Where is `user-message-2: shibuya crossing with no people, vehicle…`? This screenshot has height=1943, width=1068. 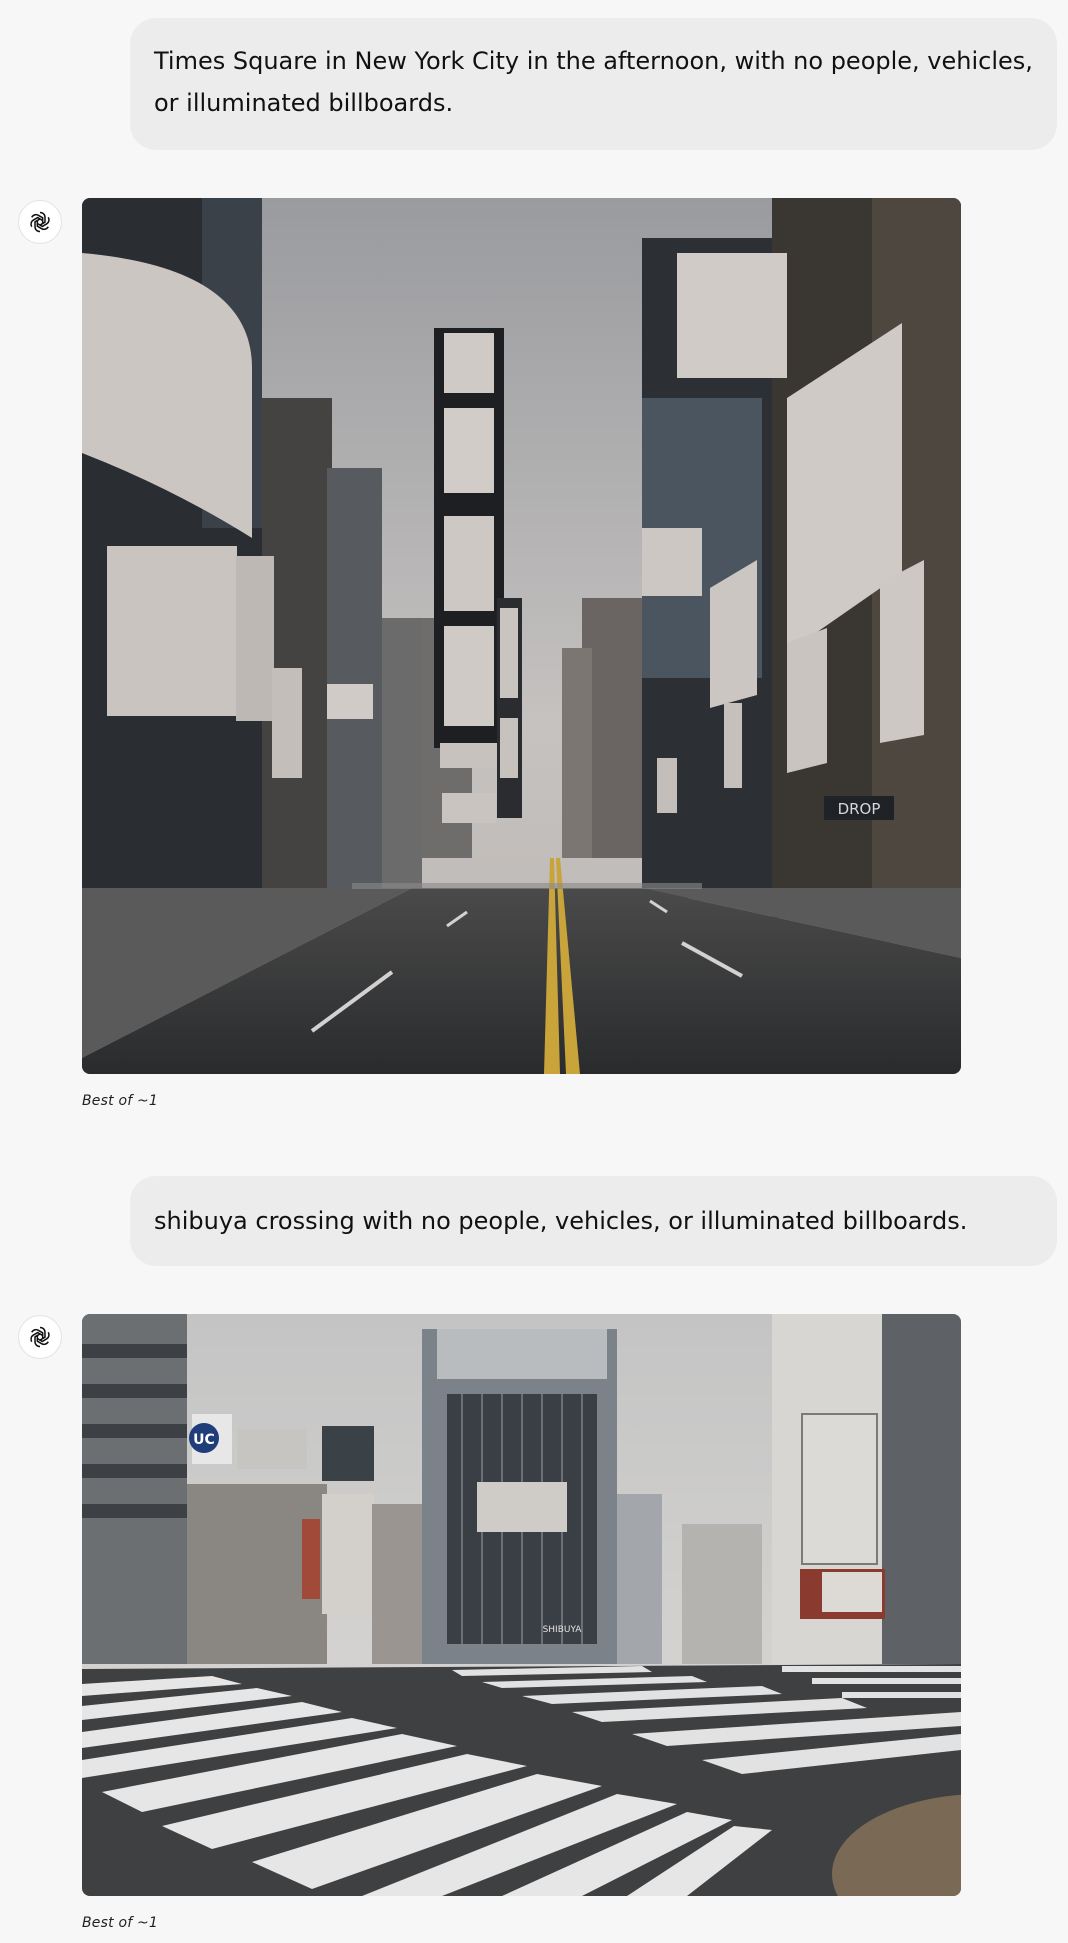 user-message-2: shibuya crossing with no people, vehicle… is located at coordinates (593, 1221).